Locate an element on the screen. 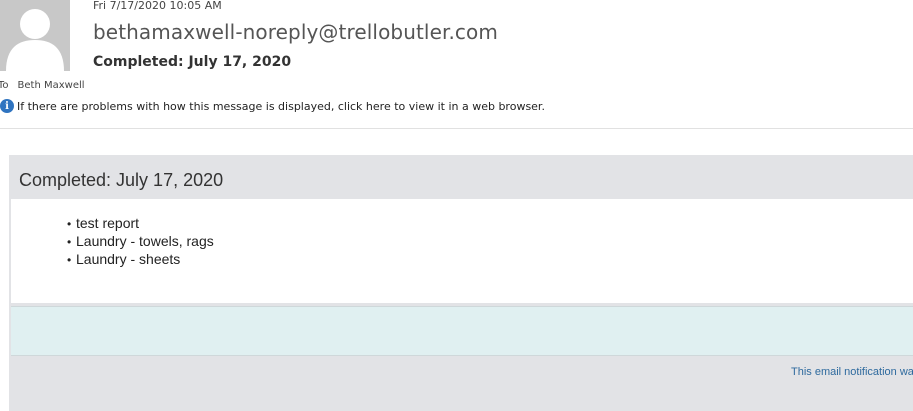 The width and height of the screenshot is (913, 411). notification-footer-text: This email notification was is located at coordinates (852, 372).